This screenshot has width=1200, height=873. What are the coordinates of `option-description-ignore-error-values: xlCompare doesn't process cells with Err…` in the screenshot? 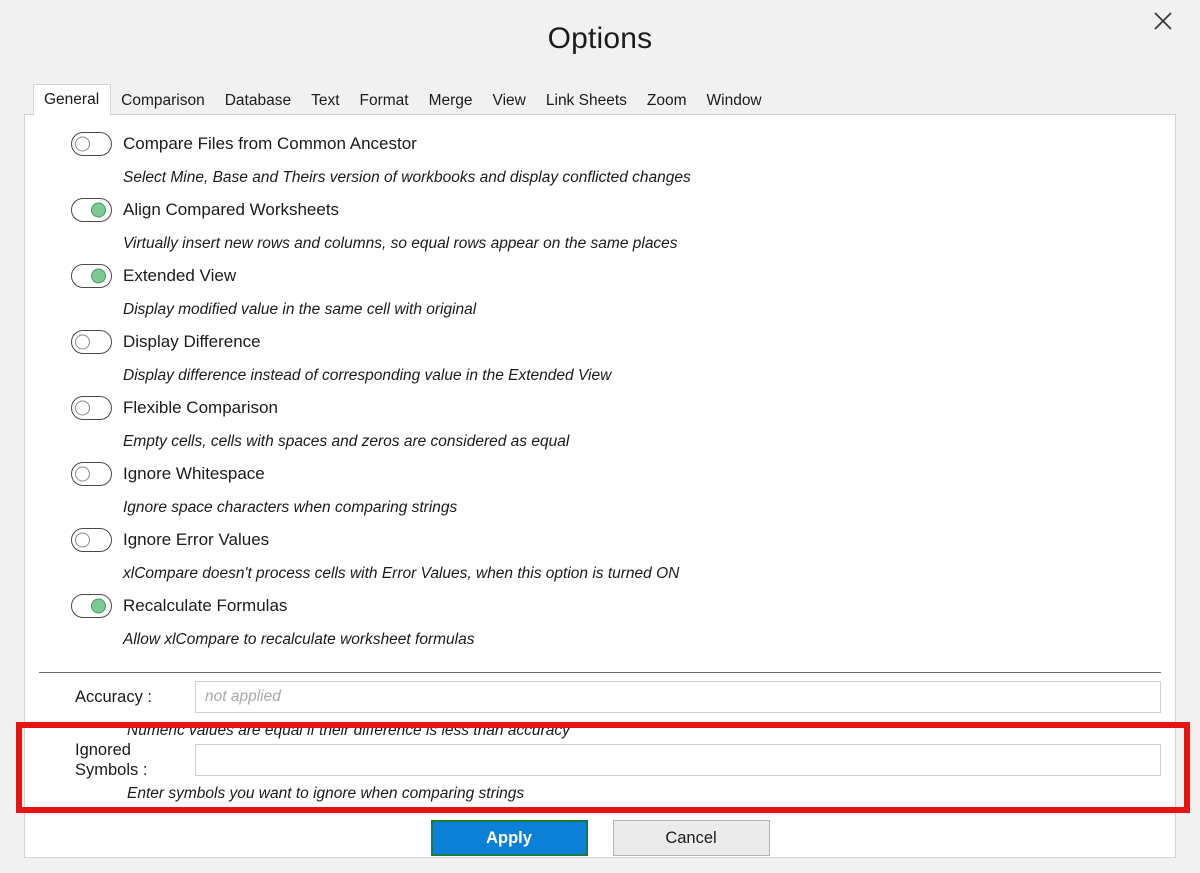 It's located at (401, 573).